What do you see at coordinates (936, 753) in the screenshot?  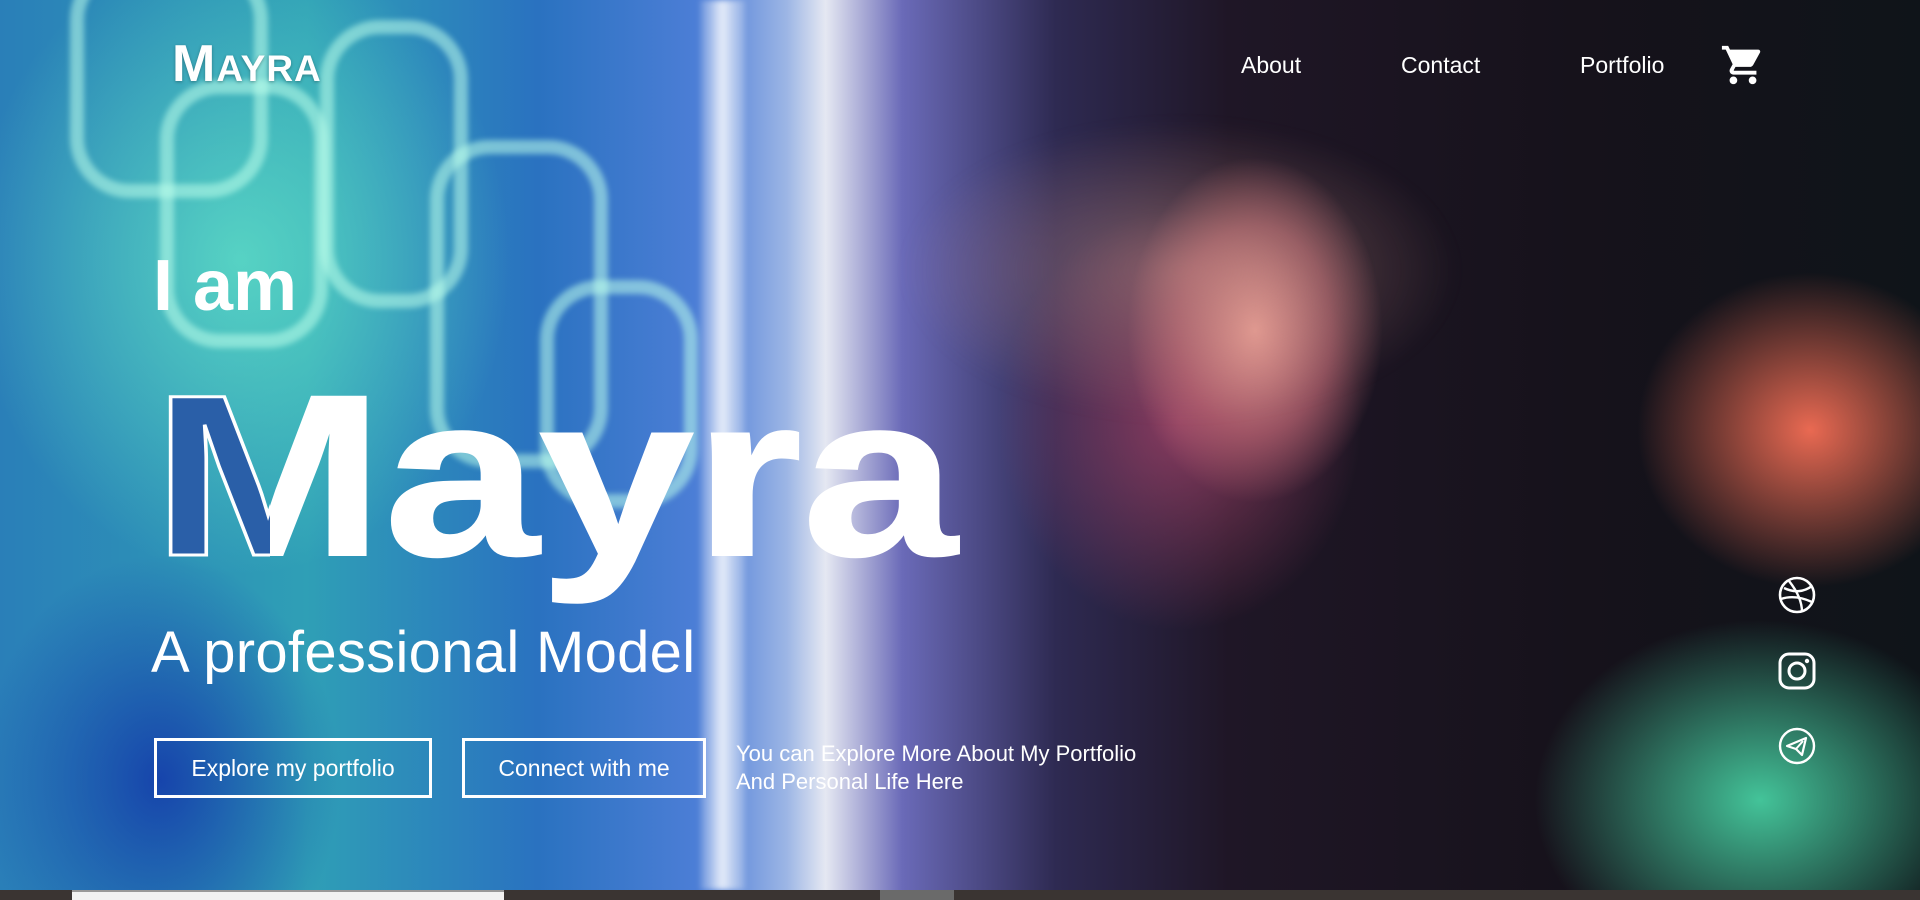 I see `hero-note-line-1: You can Explore More About My Portfolio` at bounding box center [936, 753].